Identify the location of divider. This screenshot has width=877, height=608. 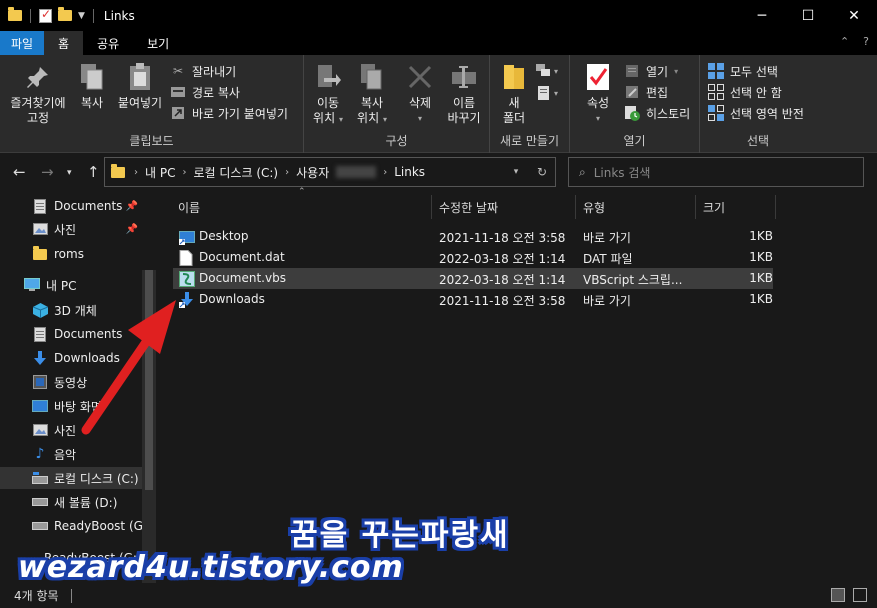
(71, 595).